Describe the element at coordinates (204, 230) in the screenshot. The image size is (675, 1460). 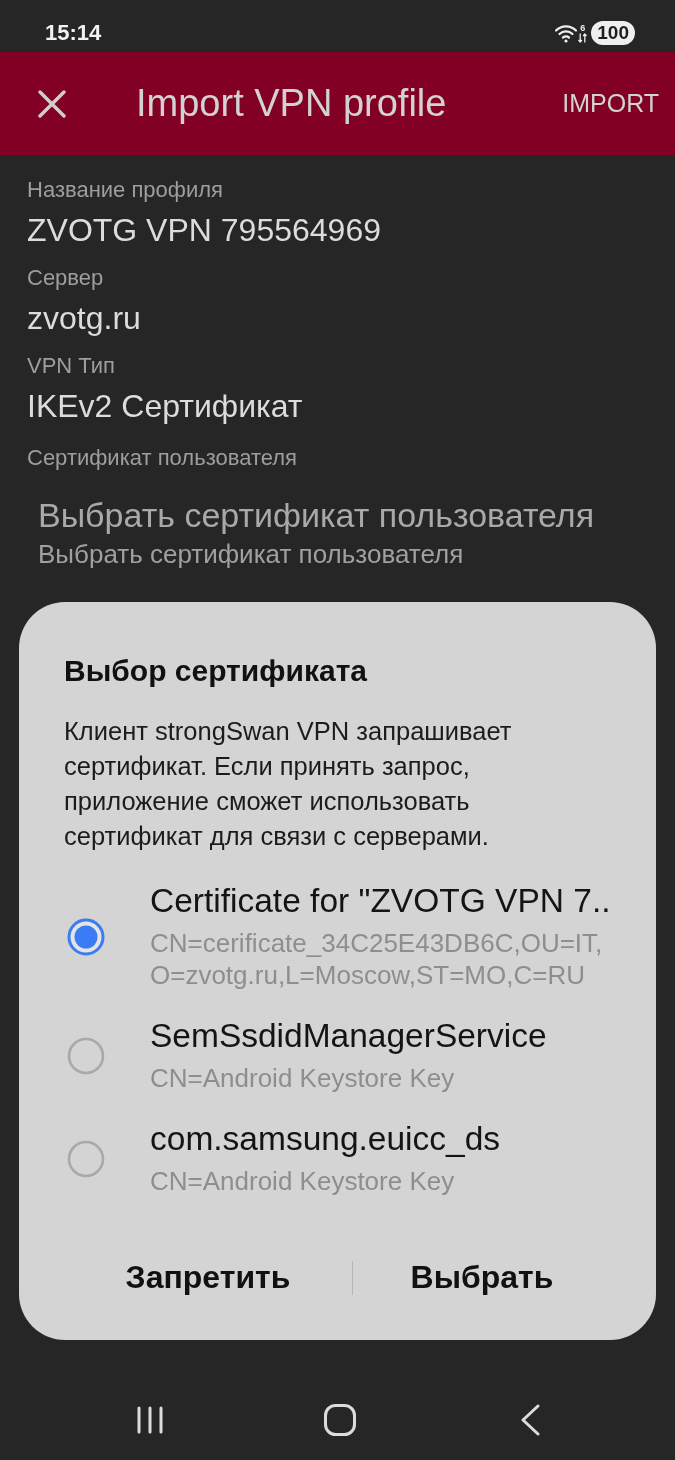
I see `field-value: ZVOTG VPN 795564969` at that location.